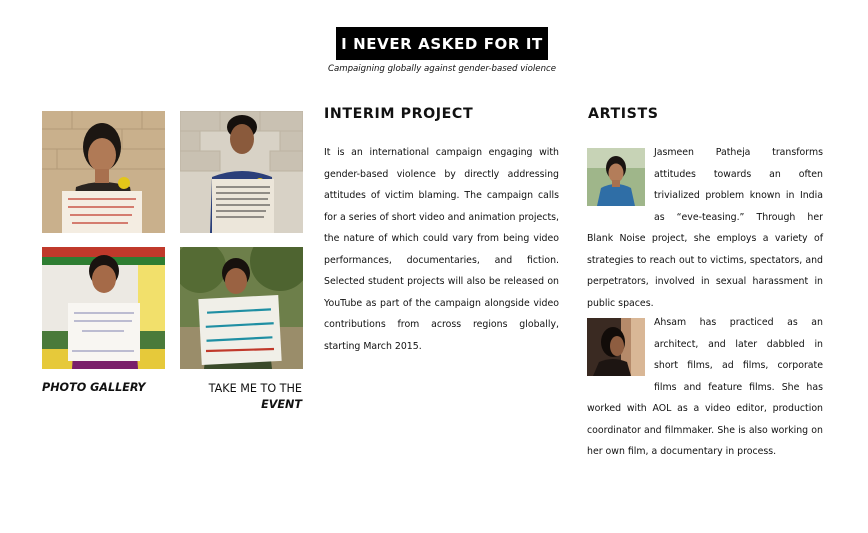  Describe the element at coordinates (255, 388) in the screenshot. I see `event-link-line1: TAKE ME TO THE` at that location.